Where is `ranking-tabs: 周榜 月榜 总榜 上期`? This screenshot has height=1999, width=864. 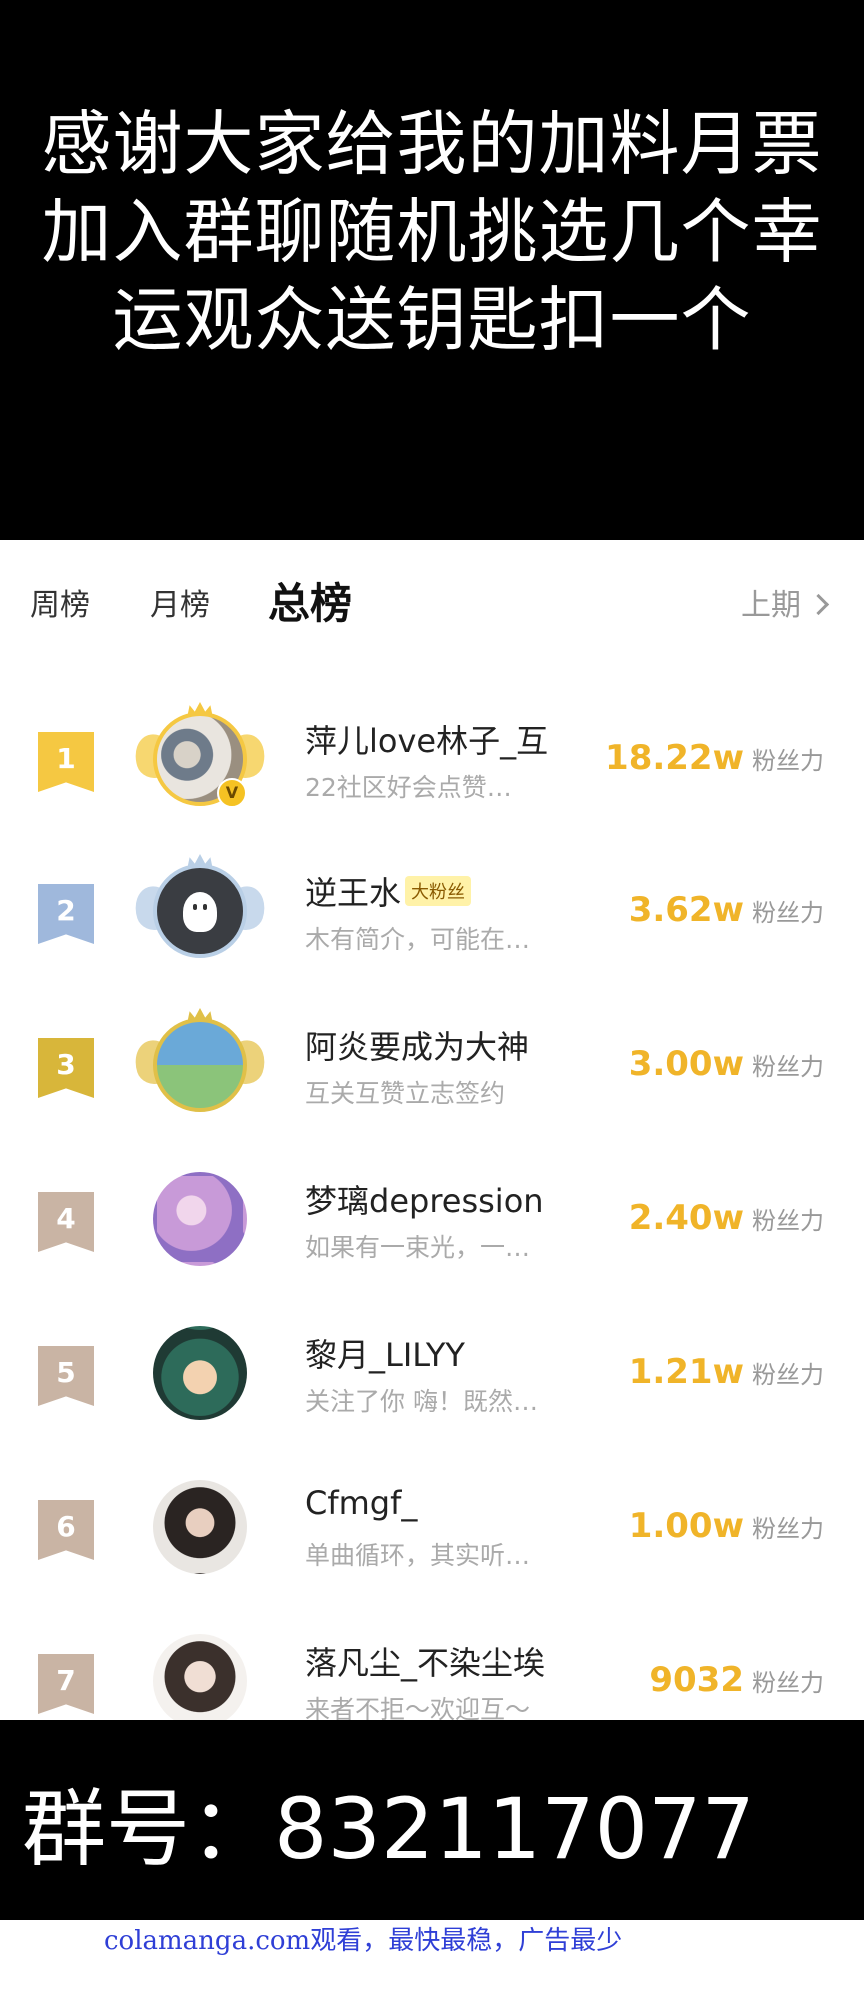 ranking-tabs: 周榜 月榜 总榜 上期 is located at coordinates (432, 600).